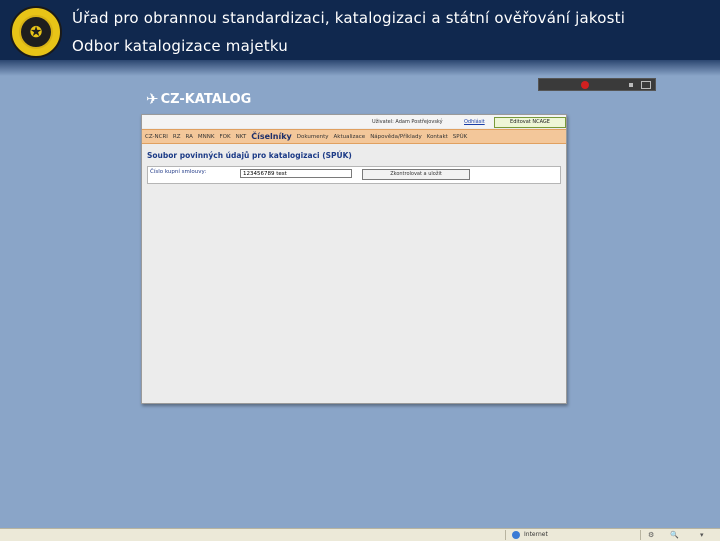  What do you see at coordinates (646, 84) in the screenshot?
I see `grid-icon` at bounding box center [646, 84].